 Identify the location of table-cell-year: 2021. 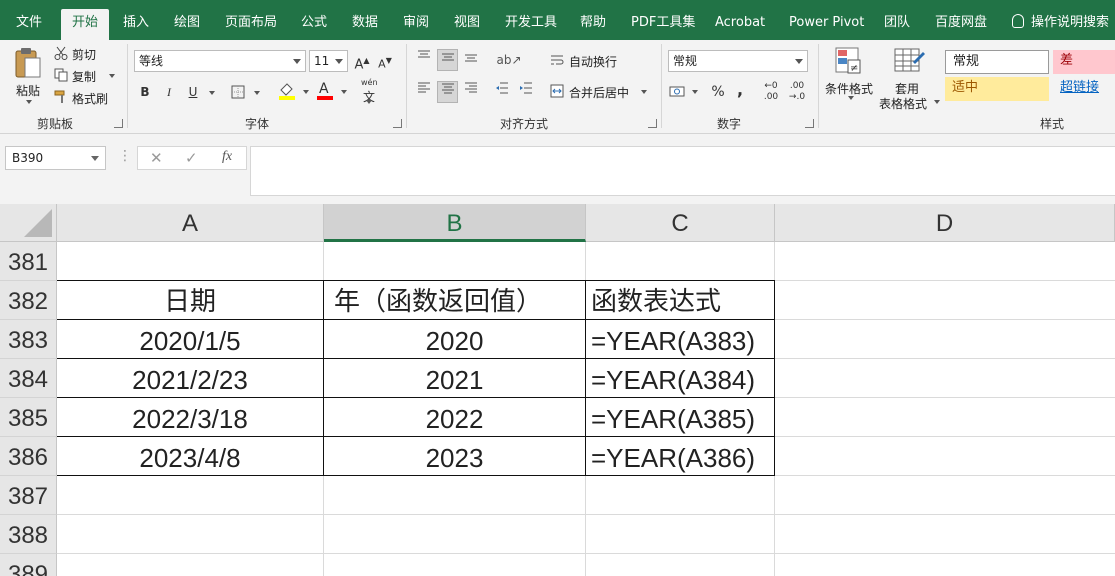
(454, 378).